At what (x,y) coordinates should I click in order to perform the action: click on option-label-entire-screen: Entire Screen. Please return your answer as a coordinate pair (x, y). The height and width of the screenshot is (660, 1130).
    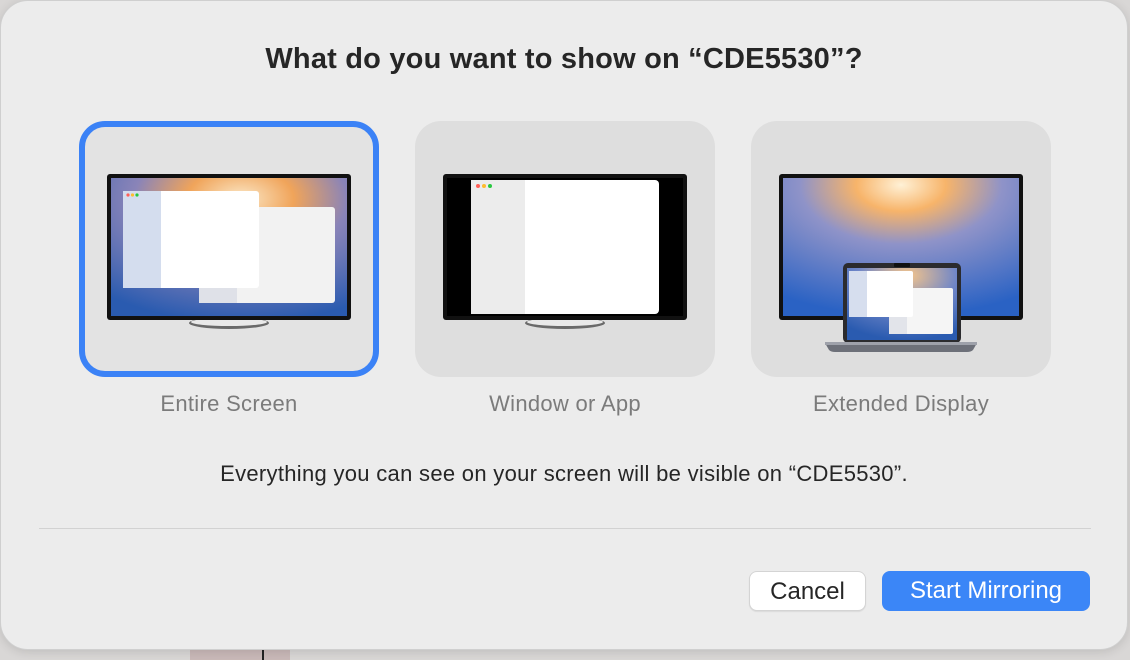
    Looking at the image, I should click on (229, 403).